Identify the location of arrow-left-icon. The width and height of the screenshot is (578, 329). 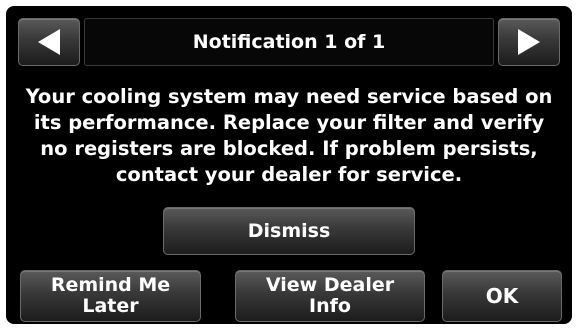
(49, 42).